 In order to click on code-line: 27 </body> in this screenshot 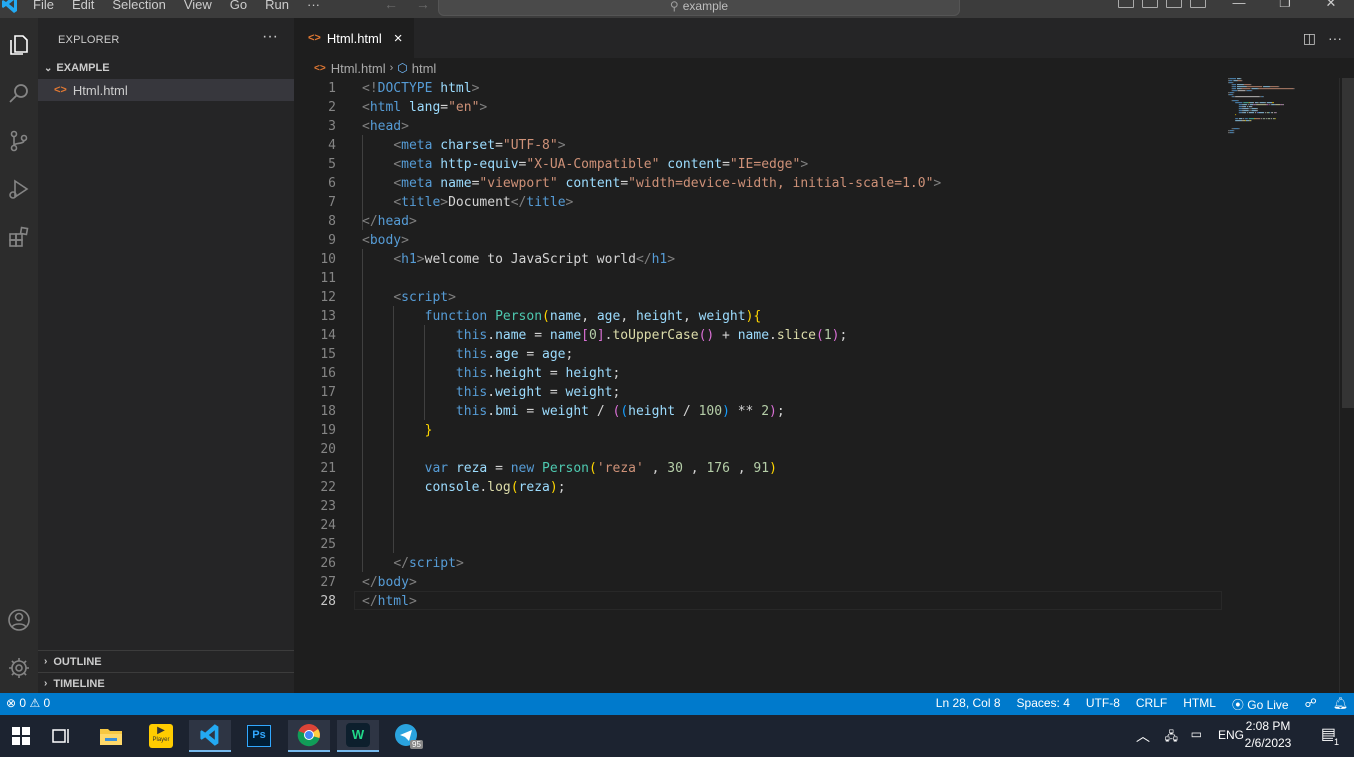, I will do `click(759, 582)`.